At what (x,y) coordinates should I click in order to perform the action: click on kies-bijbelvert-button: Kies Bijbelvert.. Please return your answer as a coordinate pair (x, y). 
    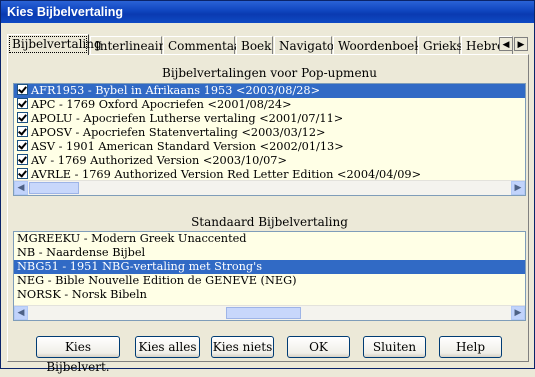
    Looking at the image, I should click on (78, 355).